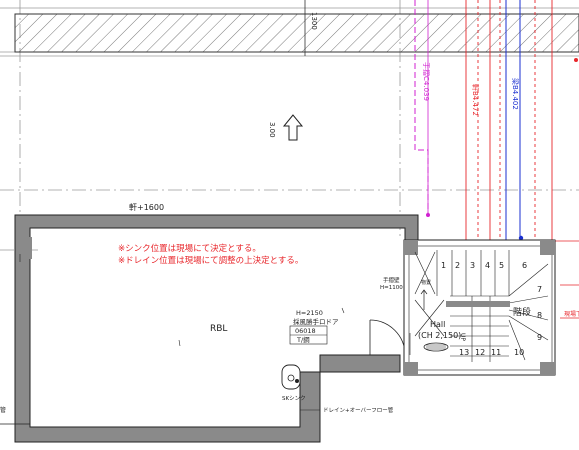  I want to click on stair-step-number: 3, so click(472, 265).